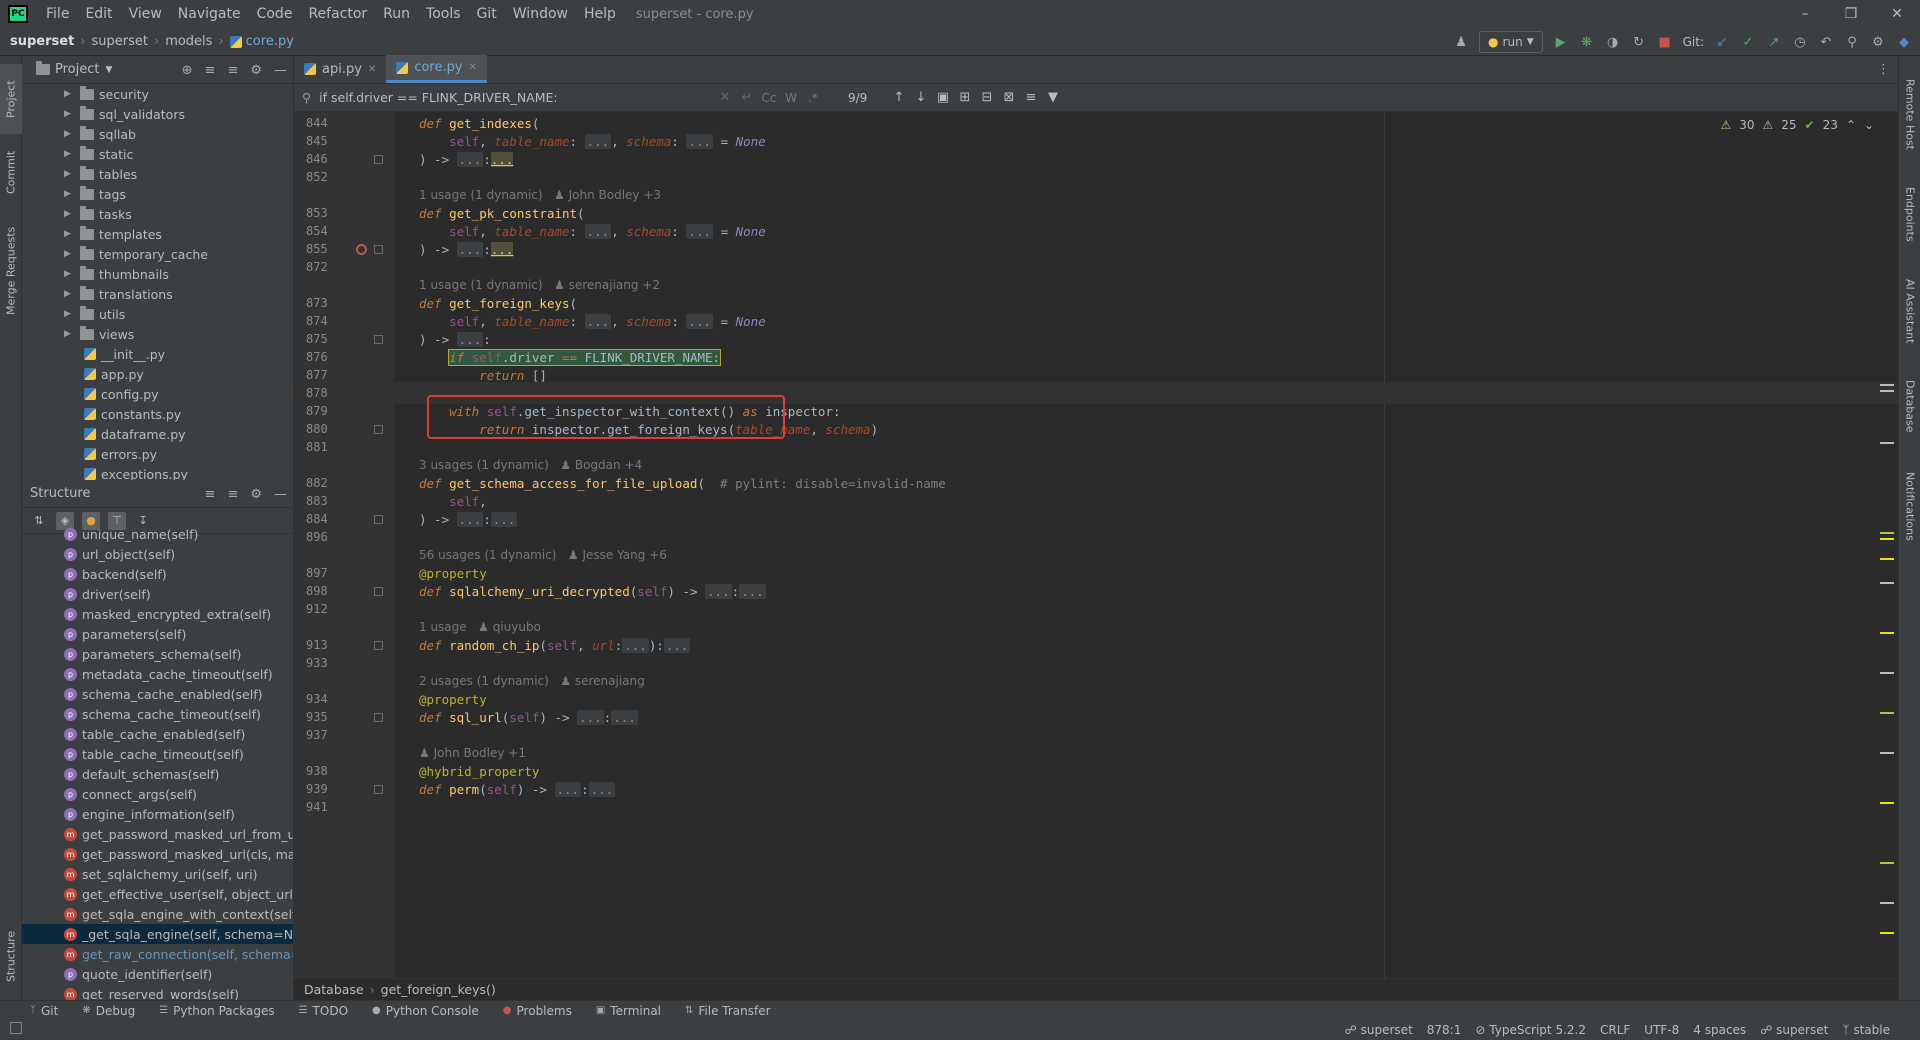 The height and width of the screenshot is (1040, 1920). I want to click on tool-python-packages: ☰ Python Packages, so click(216, 1011).